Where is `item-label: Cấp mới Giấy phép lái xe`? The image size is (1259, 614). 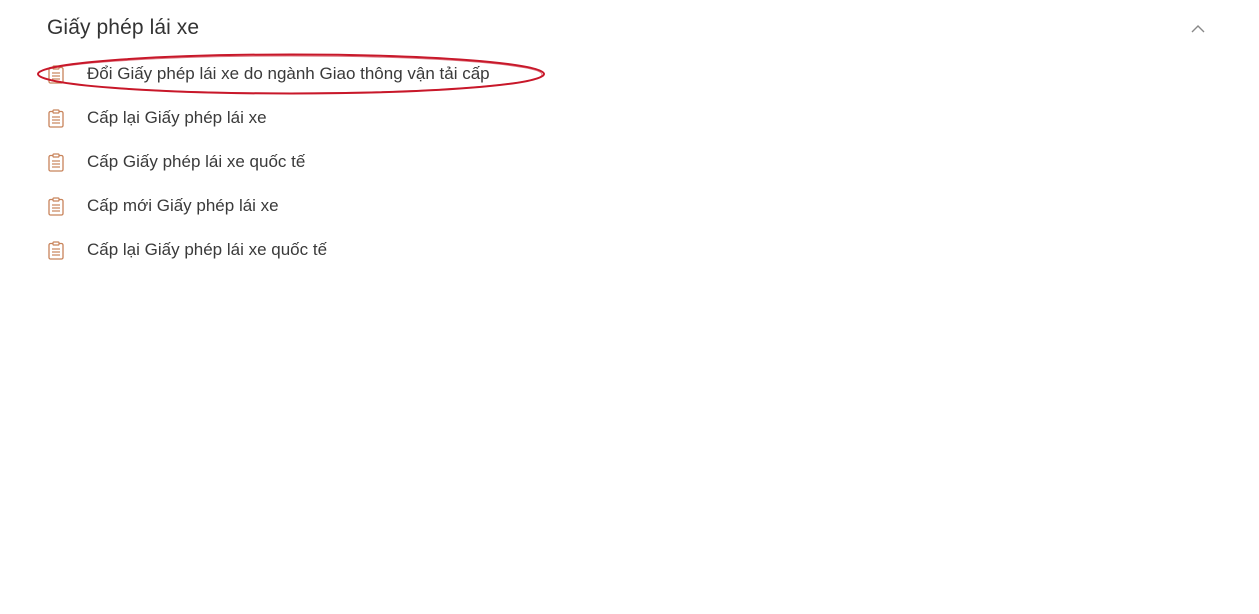
item-label: Cấp mới Giấy phép lái xe is located at coordinates (183, 205).